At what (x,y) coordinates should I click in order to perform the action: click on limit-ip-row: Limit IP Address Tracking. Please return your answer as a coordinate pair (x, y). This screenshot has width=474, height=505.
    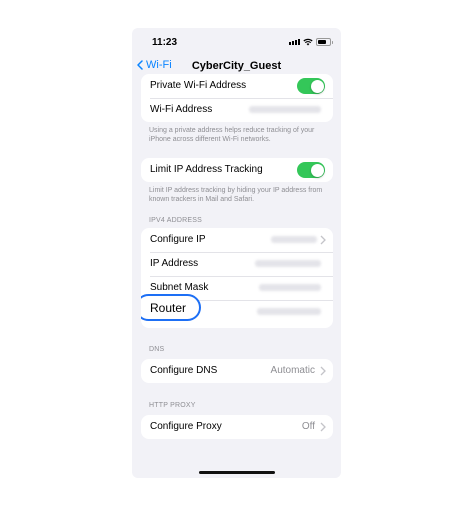
    Looking at the image, I should click on (237, 170).